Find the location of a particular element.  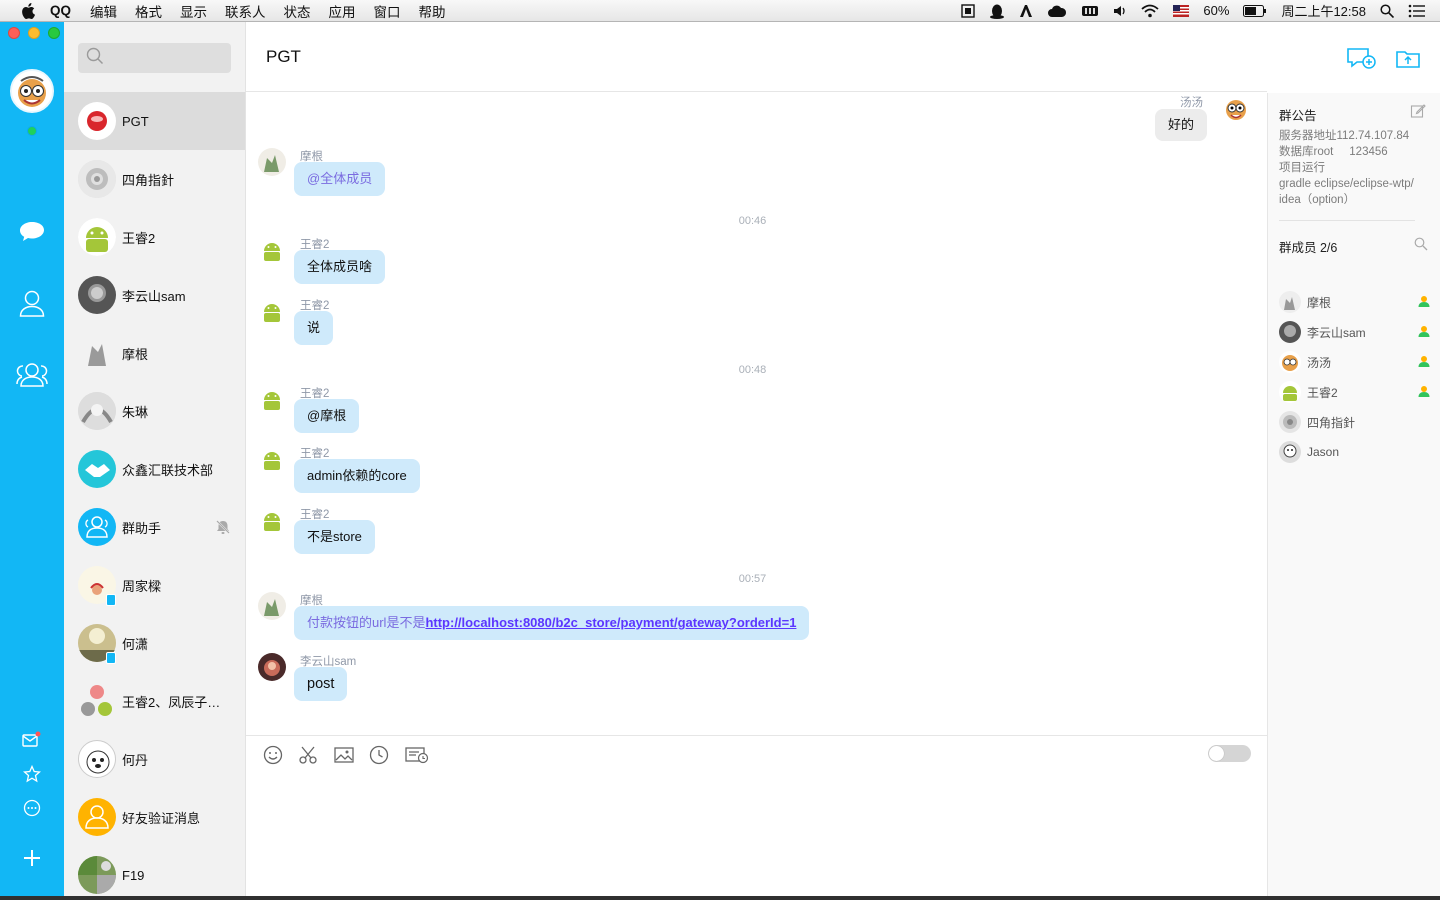

menu-help: 帮助 is located at coordinates (432, 11).